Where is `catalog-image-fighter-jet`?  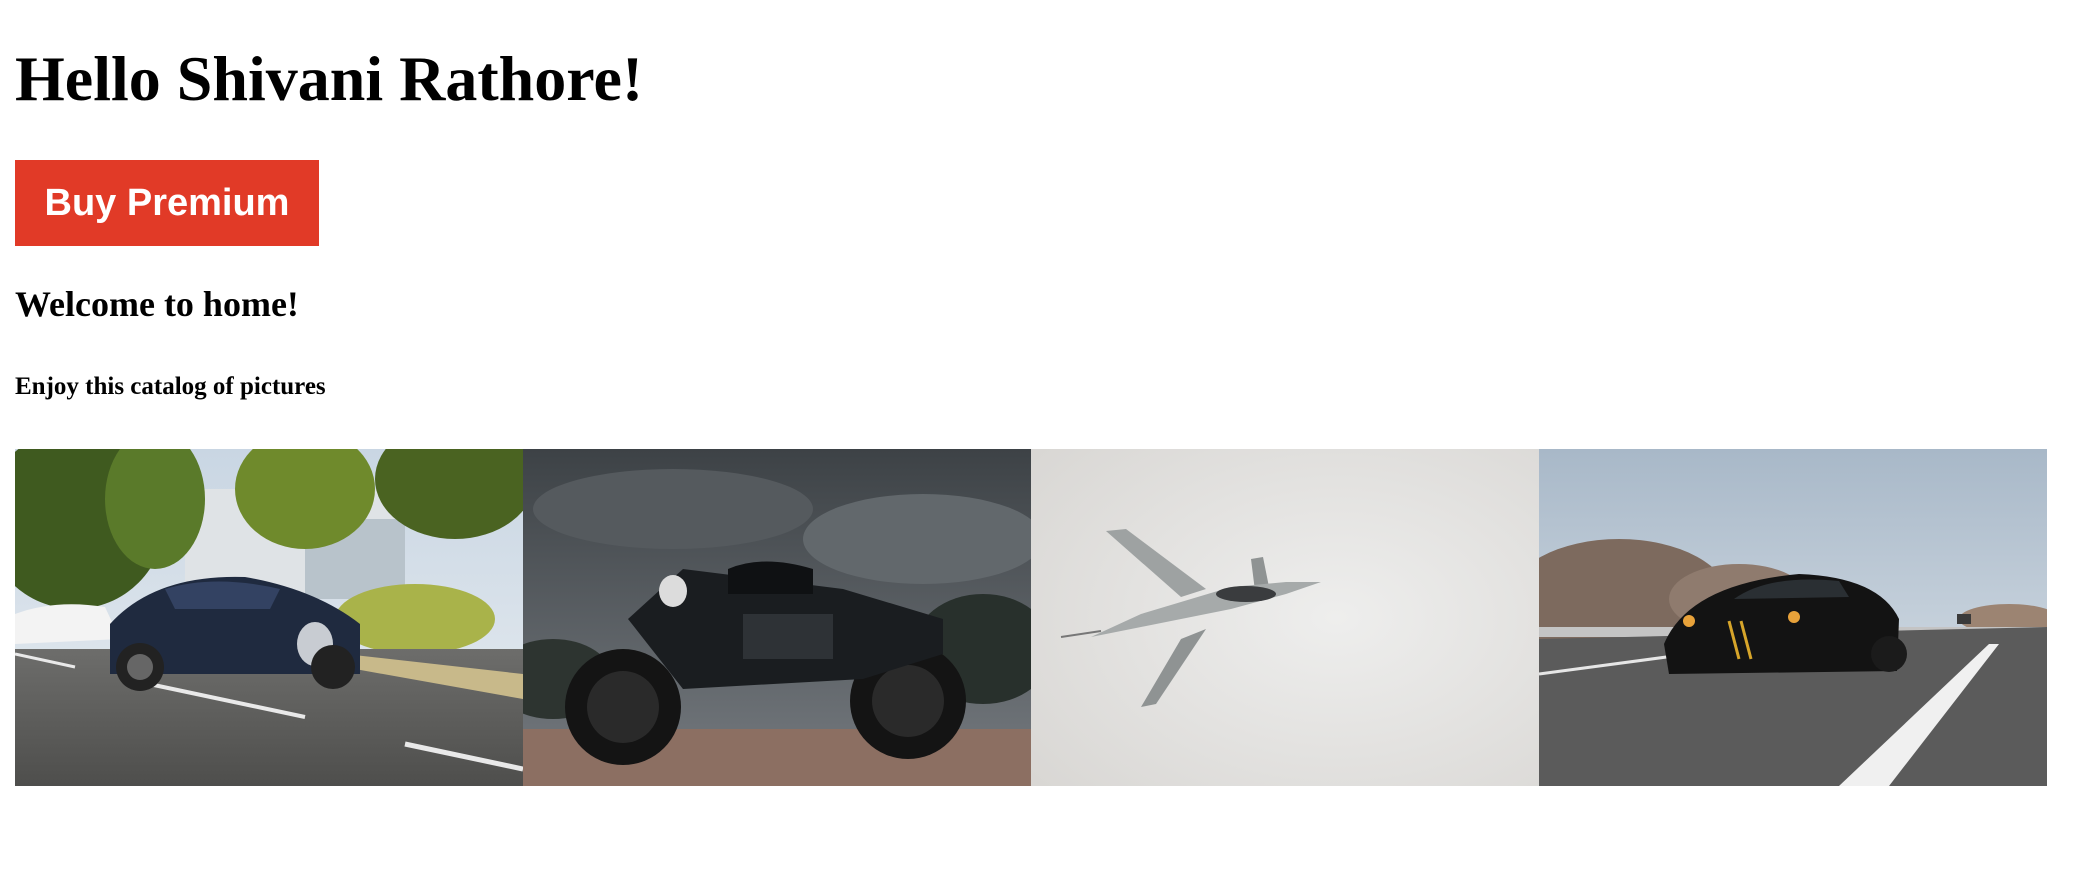
catalog-image-fighter-jet is located at coordinates (1285, 617).